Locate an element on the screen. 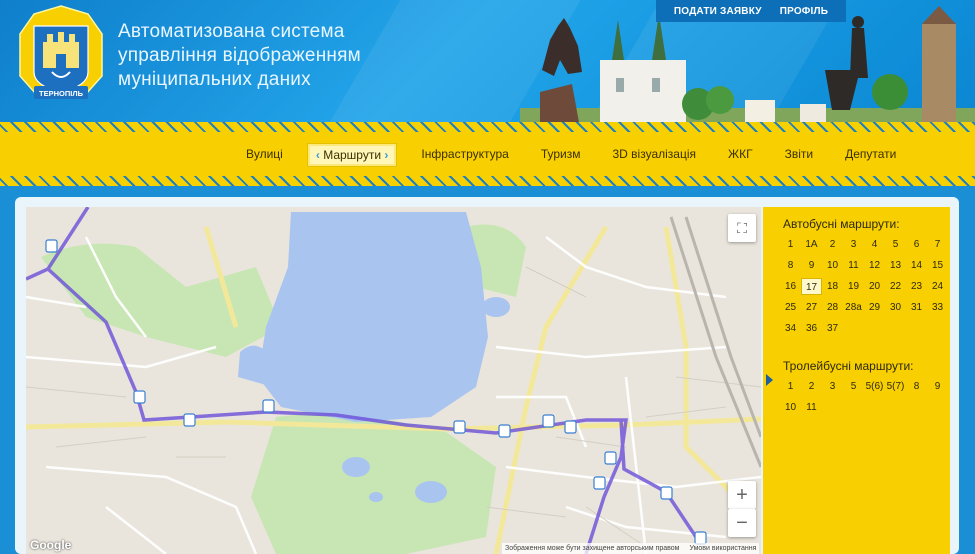 This screenshot has width=975, height=554. nav-item-label: Маршрути is located at coordinates (352, 155).